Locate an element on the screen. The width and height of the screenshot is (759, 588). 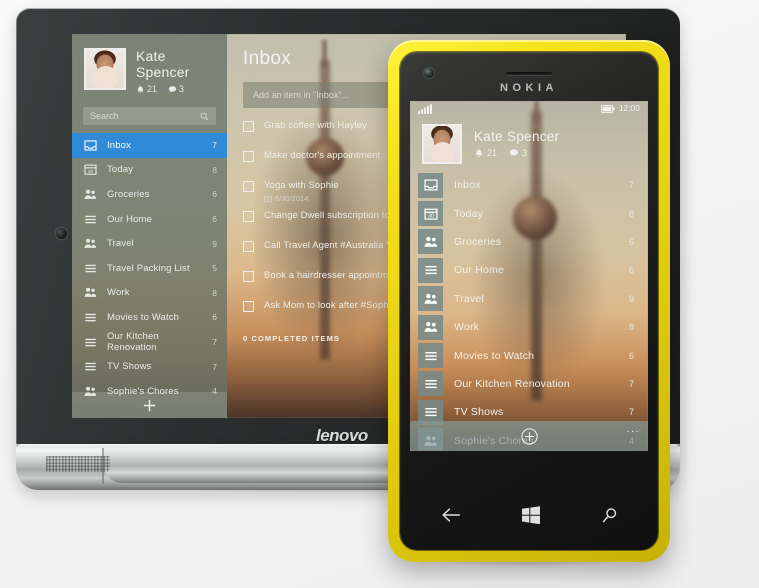
windows-logo-icon is located at coordinates (530, 515).